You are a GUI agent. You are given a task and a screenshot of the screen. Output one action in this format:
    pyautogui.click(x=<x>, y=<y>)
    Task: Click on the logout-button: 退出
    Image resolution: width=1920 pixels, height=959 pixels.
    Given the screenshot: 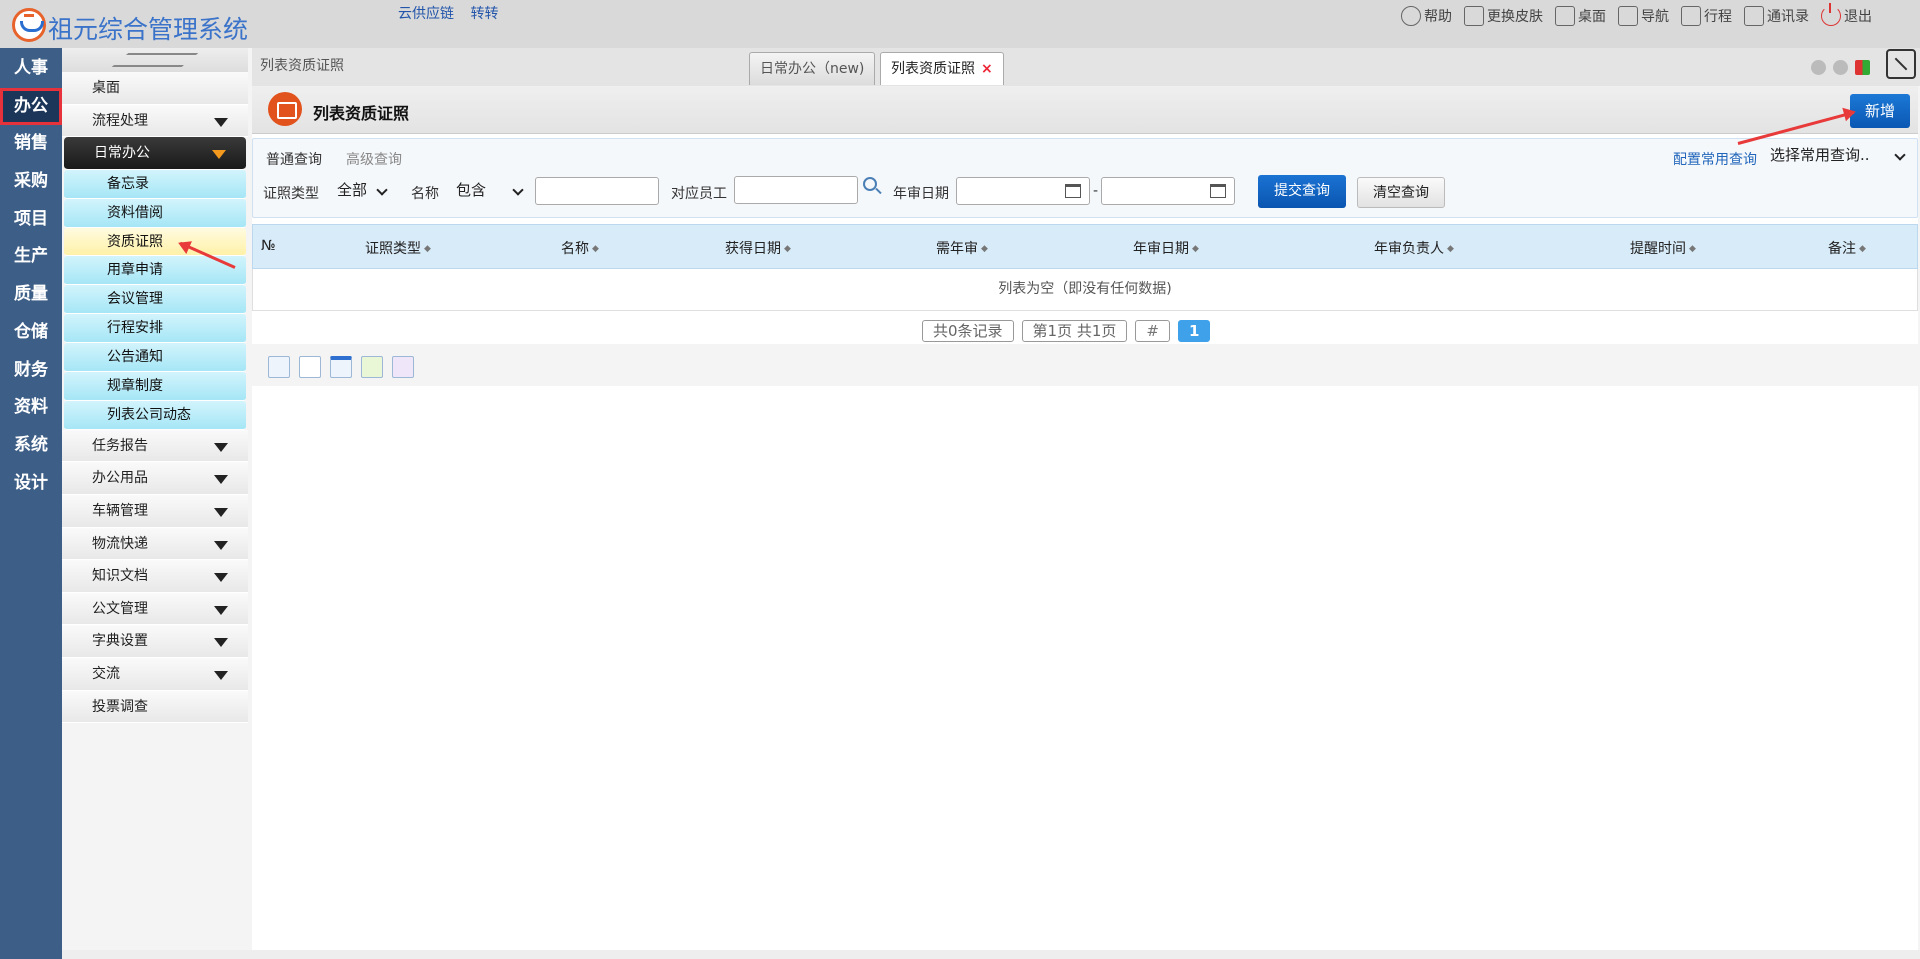 What is the action you would take?
    pyautogui.click(x=1846, y=14)
    